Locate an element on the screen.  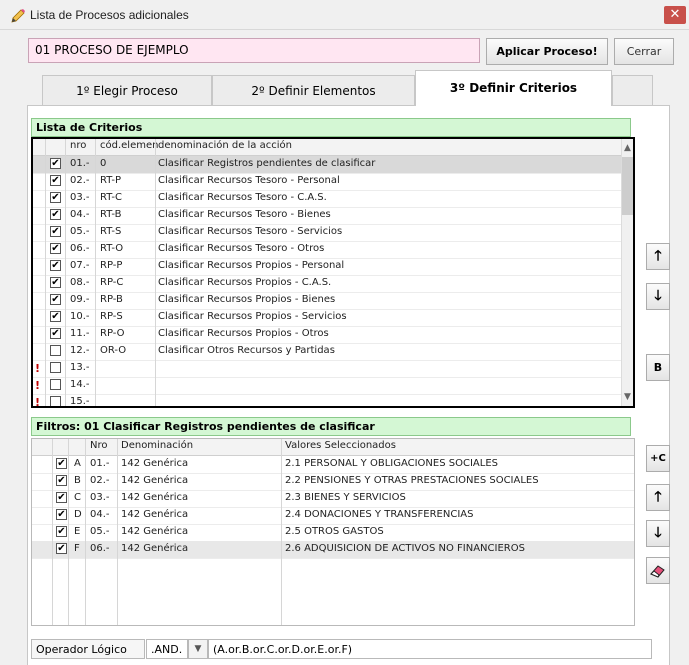
tab-choose-process: 1º Elegir Proceso is located at coordinates (127, 90).